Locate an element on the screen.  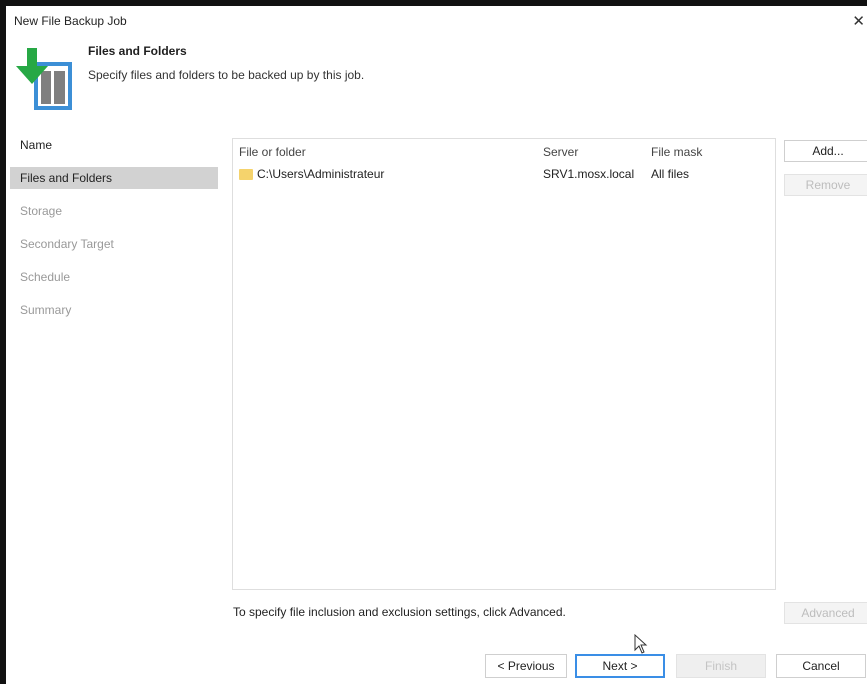
nav-step-schedule: Schedule is located at coordinates (114, 277).